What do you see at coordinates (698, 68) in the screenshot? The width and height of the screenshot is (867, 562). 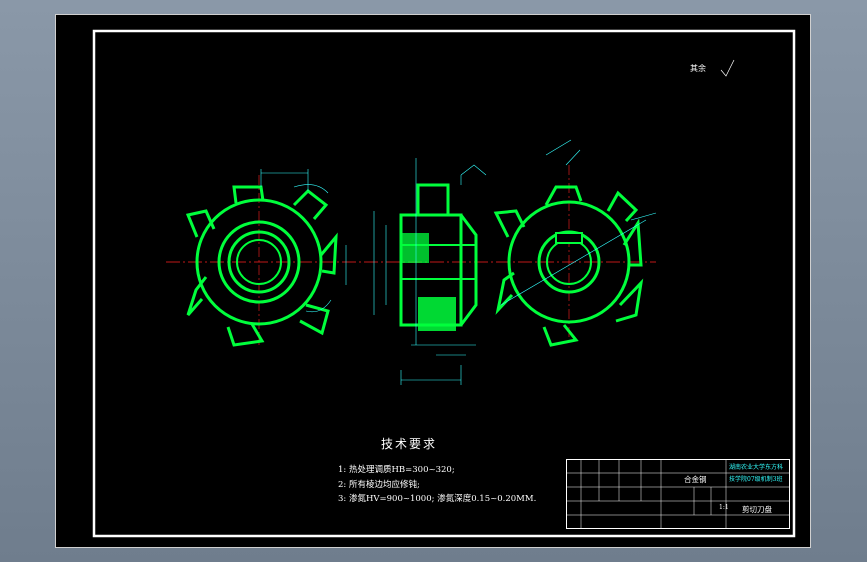 I see `surface-roughness-note: 其余` at bounding box center [698, 68].